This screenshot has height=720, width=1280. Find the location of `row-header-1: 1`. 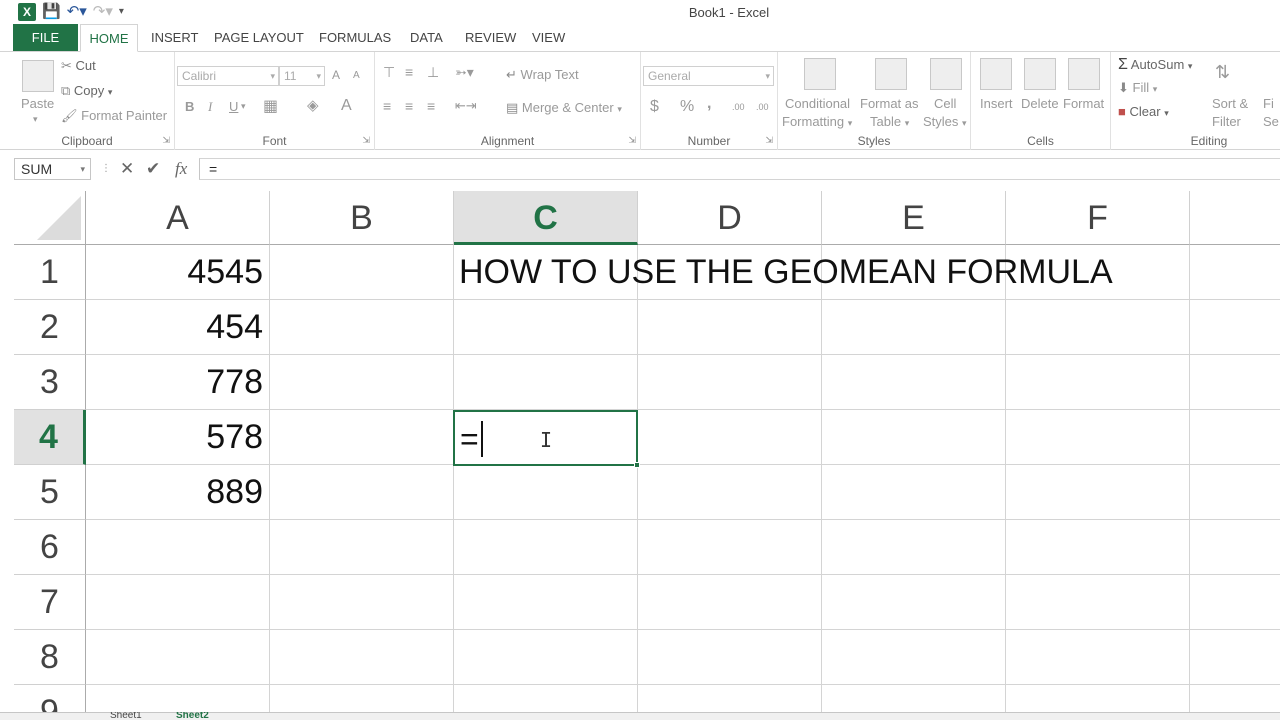

row-header-1: 1 is located at coordinates (50, 272).